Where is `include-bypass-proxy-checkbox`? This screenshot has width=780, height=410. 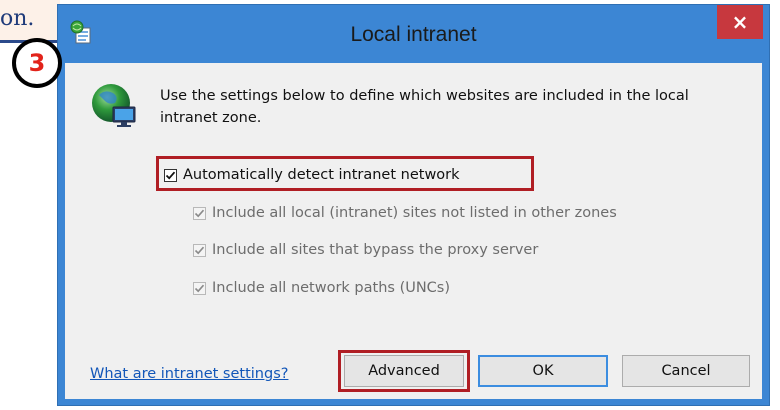 include-bypass-proxy-checkbox is located at coordinates (199, 250).